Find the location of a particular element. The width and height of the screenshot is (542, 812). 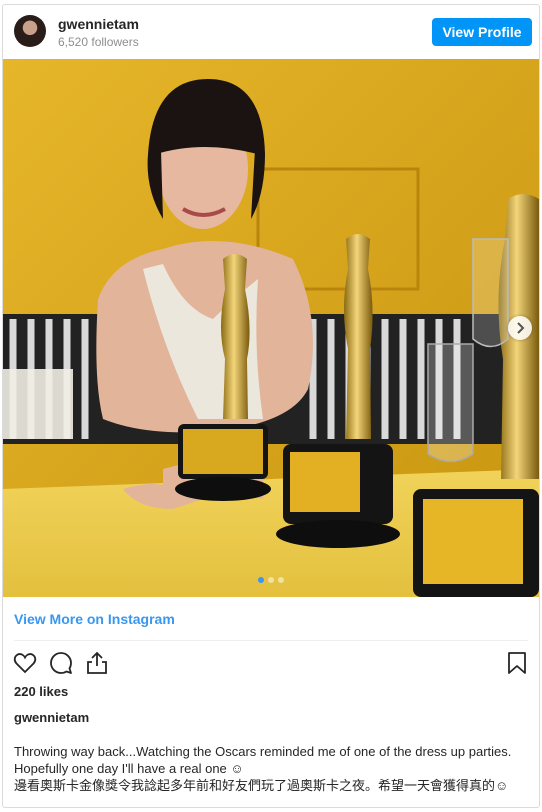

action-bar is located at coordinates (61, 662).